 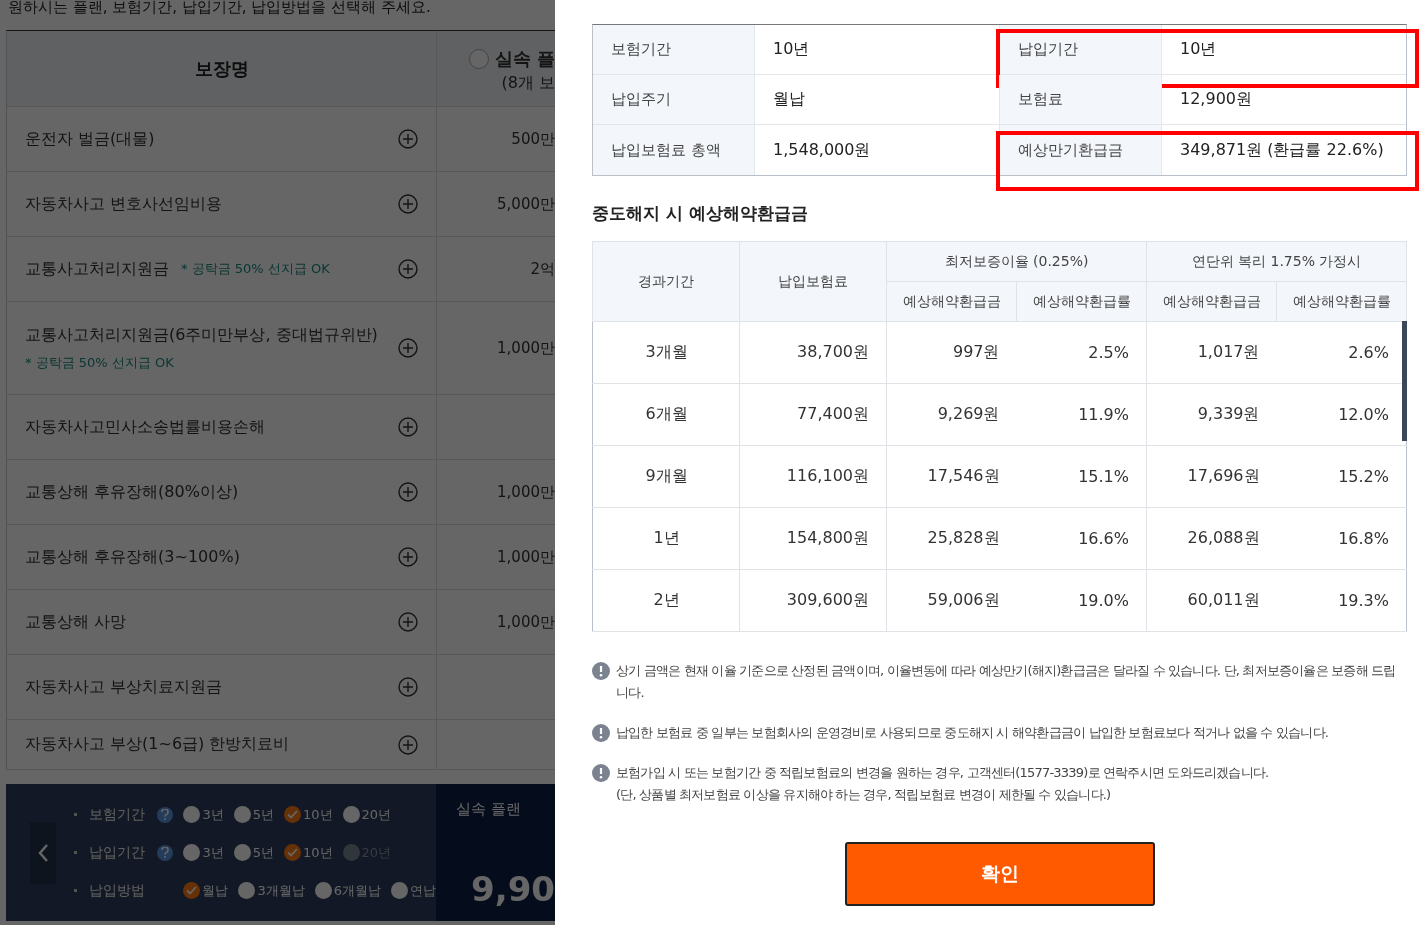 I want to click on radio-option: 6개월납, so click(x=347, y=890).